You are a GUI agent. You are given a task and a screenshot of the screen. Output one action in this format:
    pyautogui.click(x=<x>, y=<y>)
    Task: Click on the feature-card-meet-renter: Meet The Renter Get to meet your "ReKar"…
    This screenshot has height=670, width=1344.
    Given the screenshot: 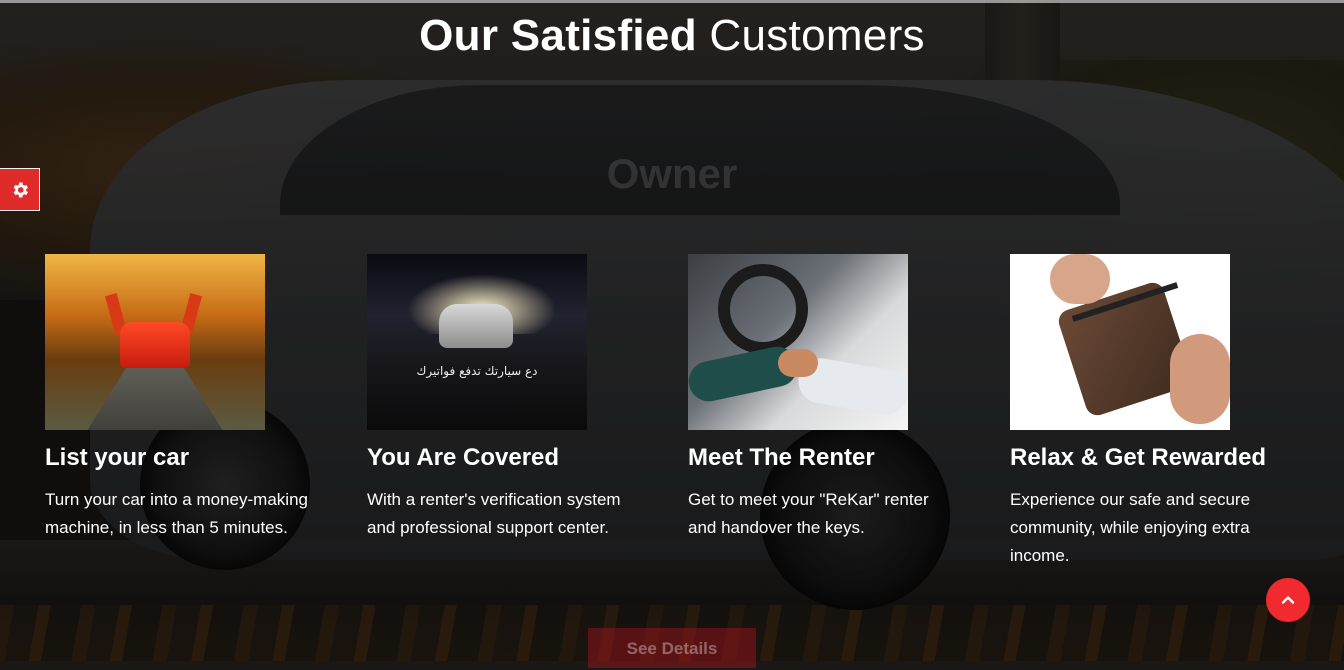 What is the action you would take?
    pyautogui.click(x=828, y=398)
    